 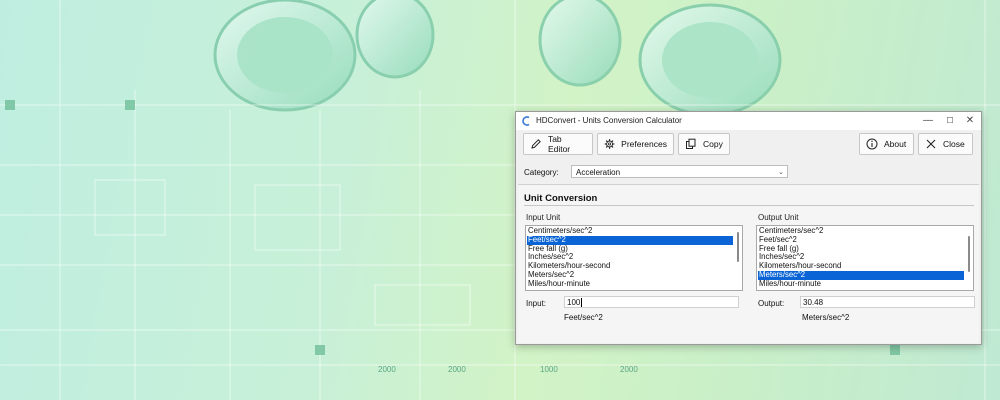 I want to click on preferences-button: Preferences, so click(x=635, y=144).